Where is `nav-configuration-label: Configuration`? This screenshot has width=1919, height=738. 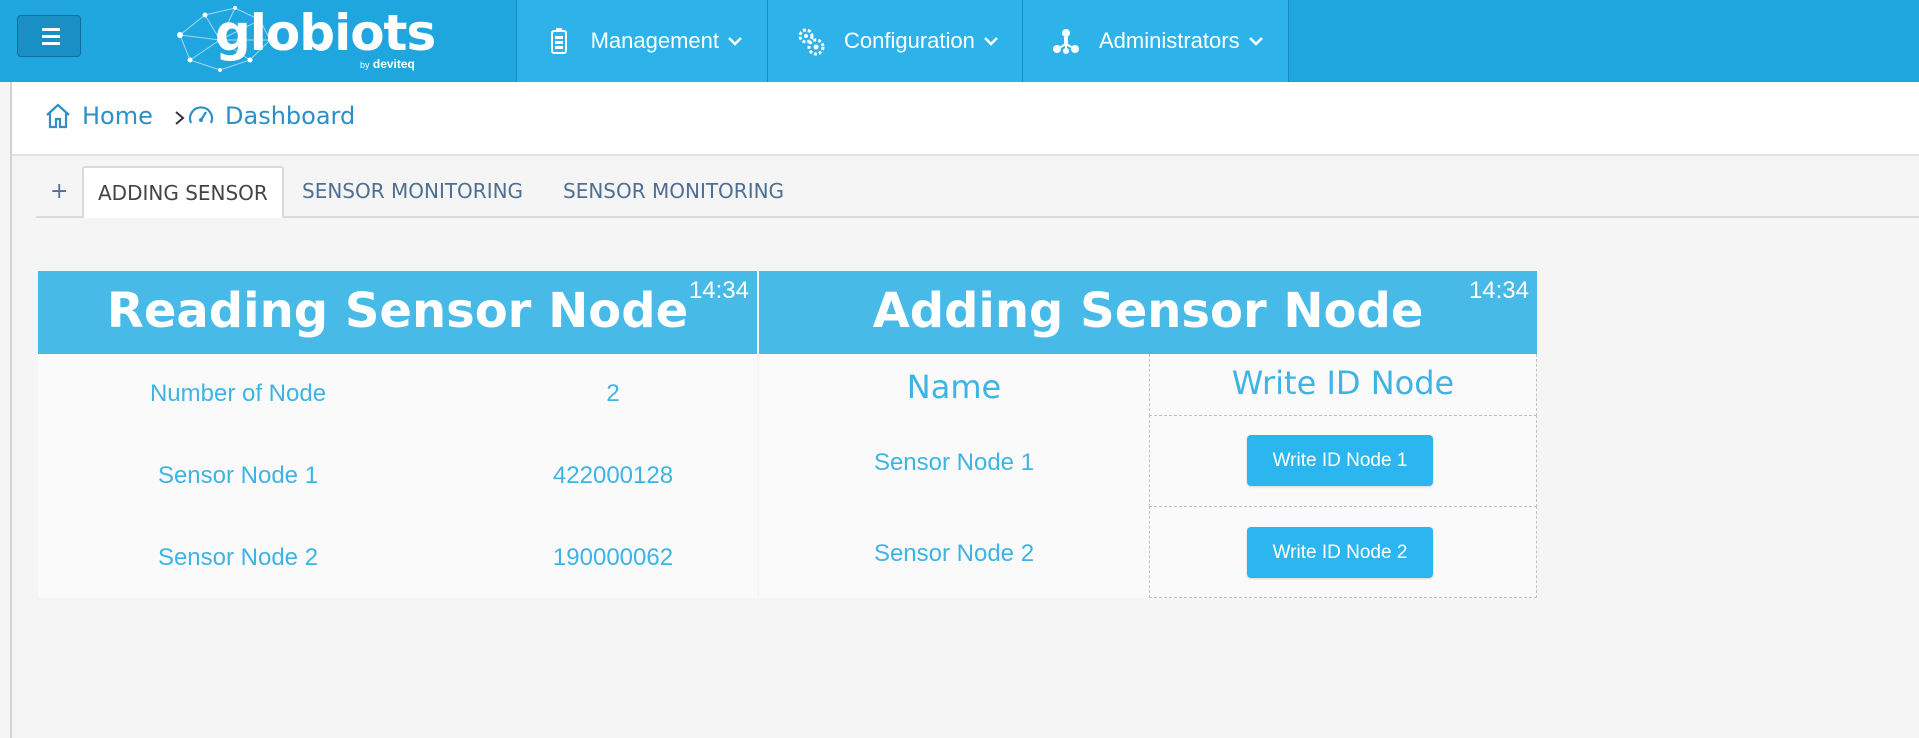 nav-configuration-label: Configuration is located at coordinates (909, 40).